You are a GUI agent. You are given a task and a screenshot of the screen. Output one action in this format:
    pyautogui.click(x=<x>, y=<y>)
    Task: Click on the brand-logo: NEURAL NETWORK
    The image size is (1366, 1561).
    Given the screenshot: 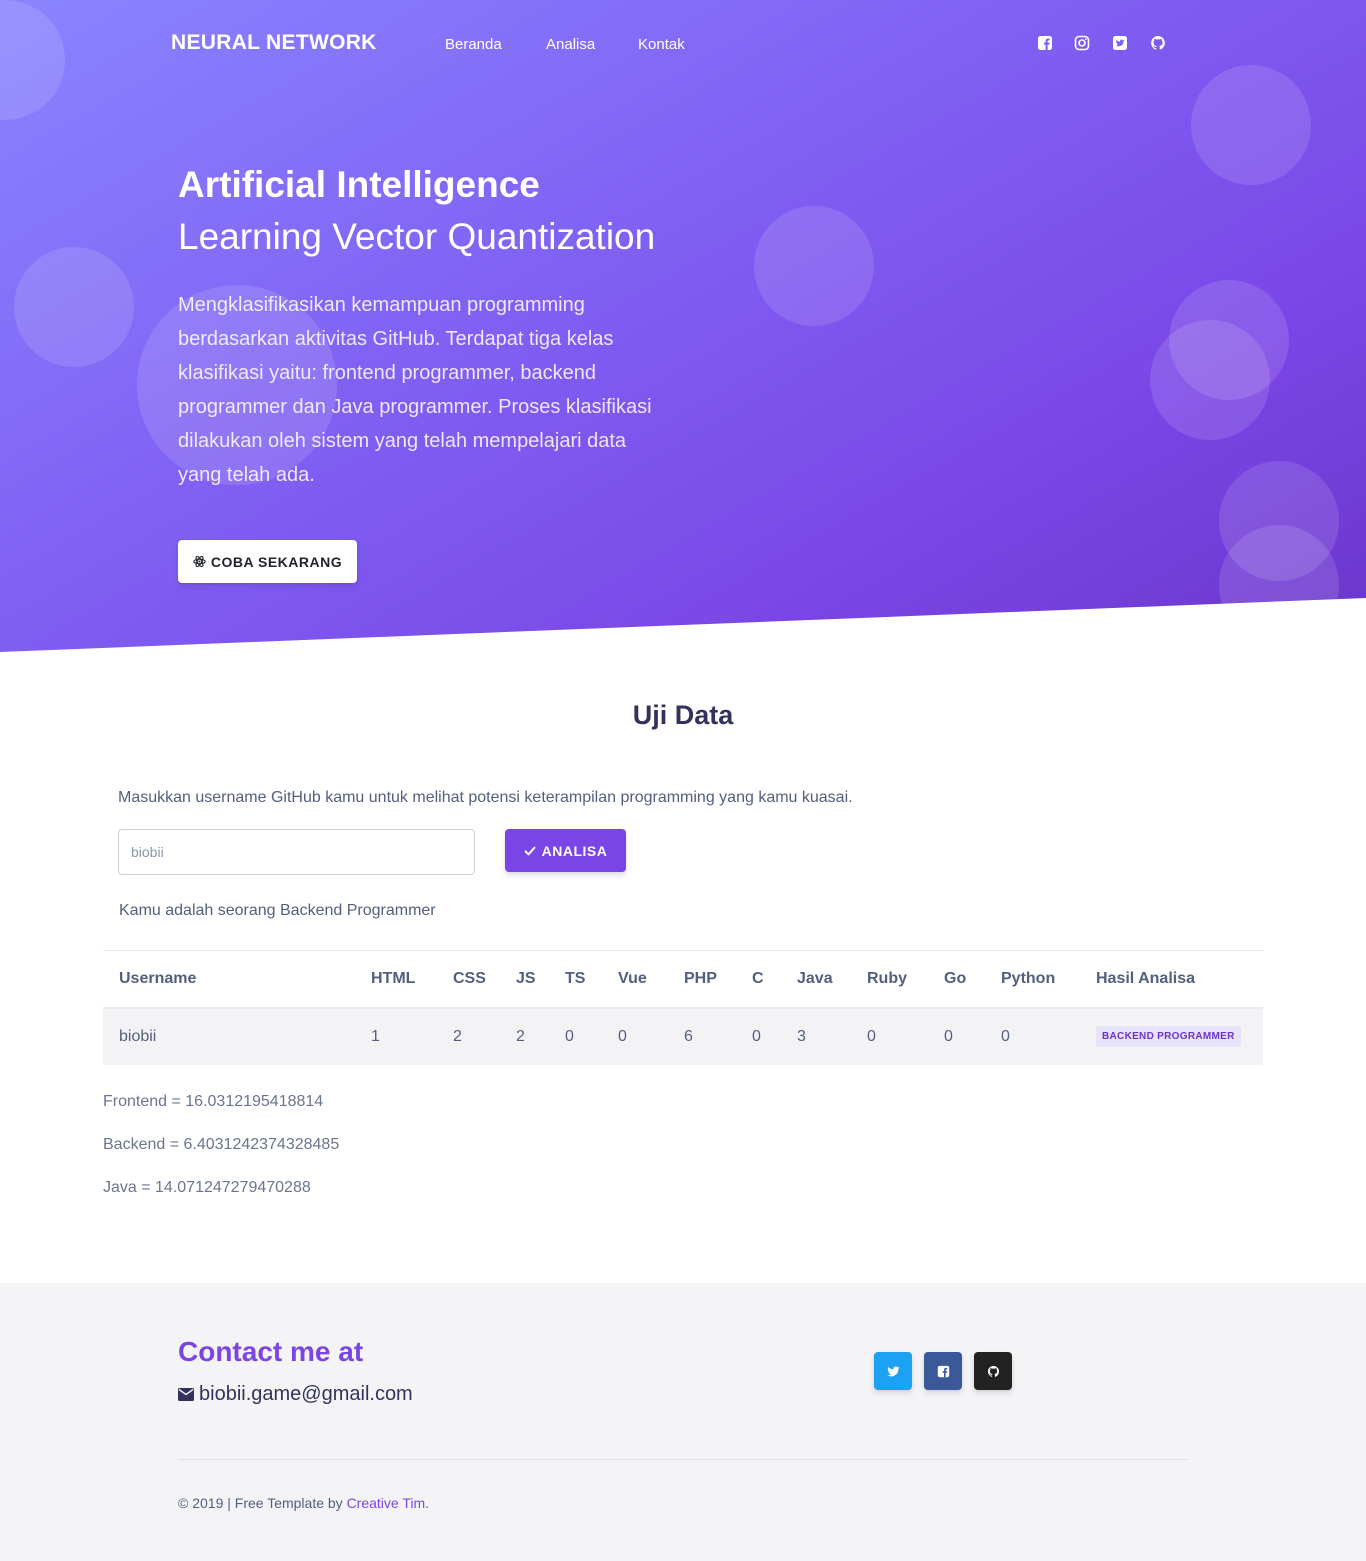 What is the action you would take?
    pyautogui.click(x=274, y=43)
    